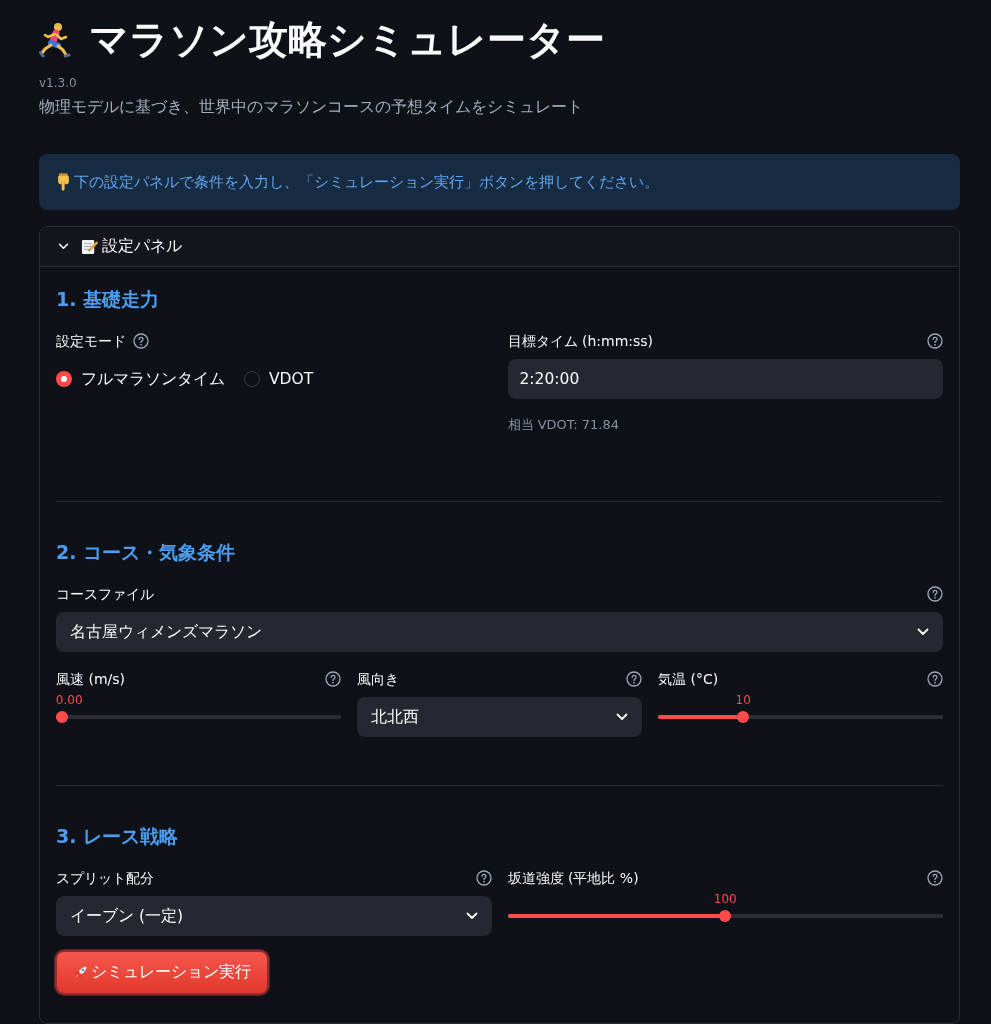 This screenshot has height=1024, width=991. What do you see at coordinates (725, 379) in the screenshot?
I see `time-input-field: 2:20:00` at bounding box center [725, 379].